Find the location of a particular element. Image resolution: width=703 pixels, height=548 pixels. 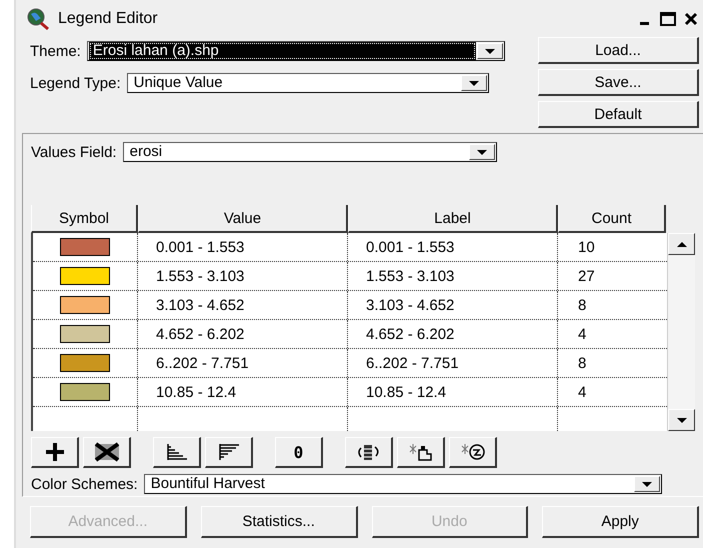

spark-tray-icon is located at coordinates (420, 452).